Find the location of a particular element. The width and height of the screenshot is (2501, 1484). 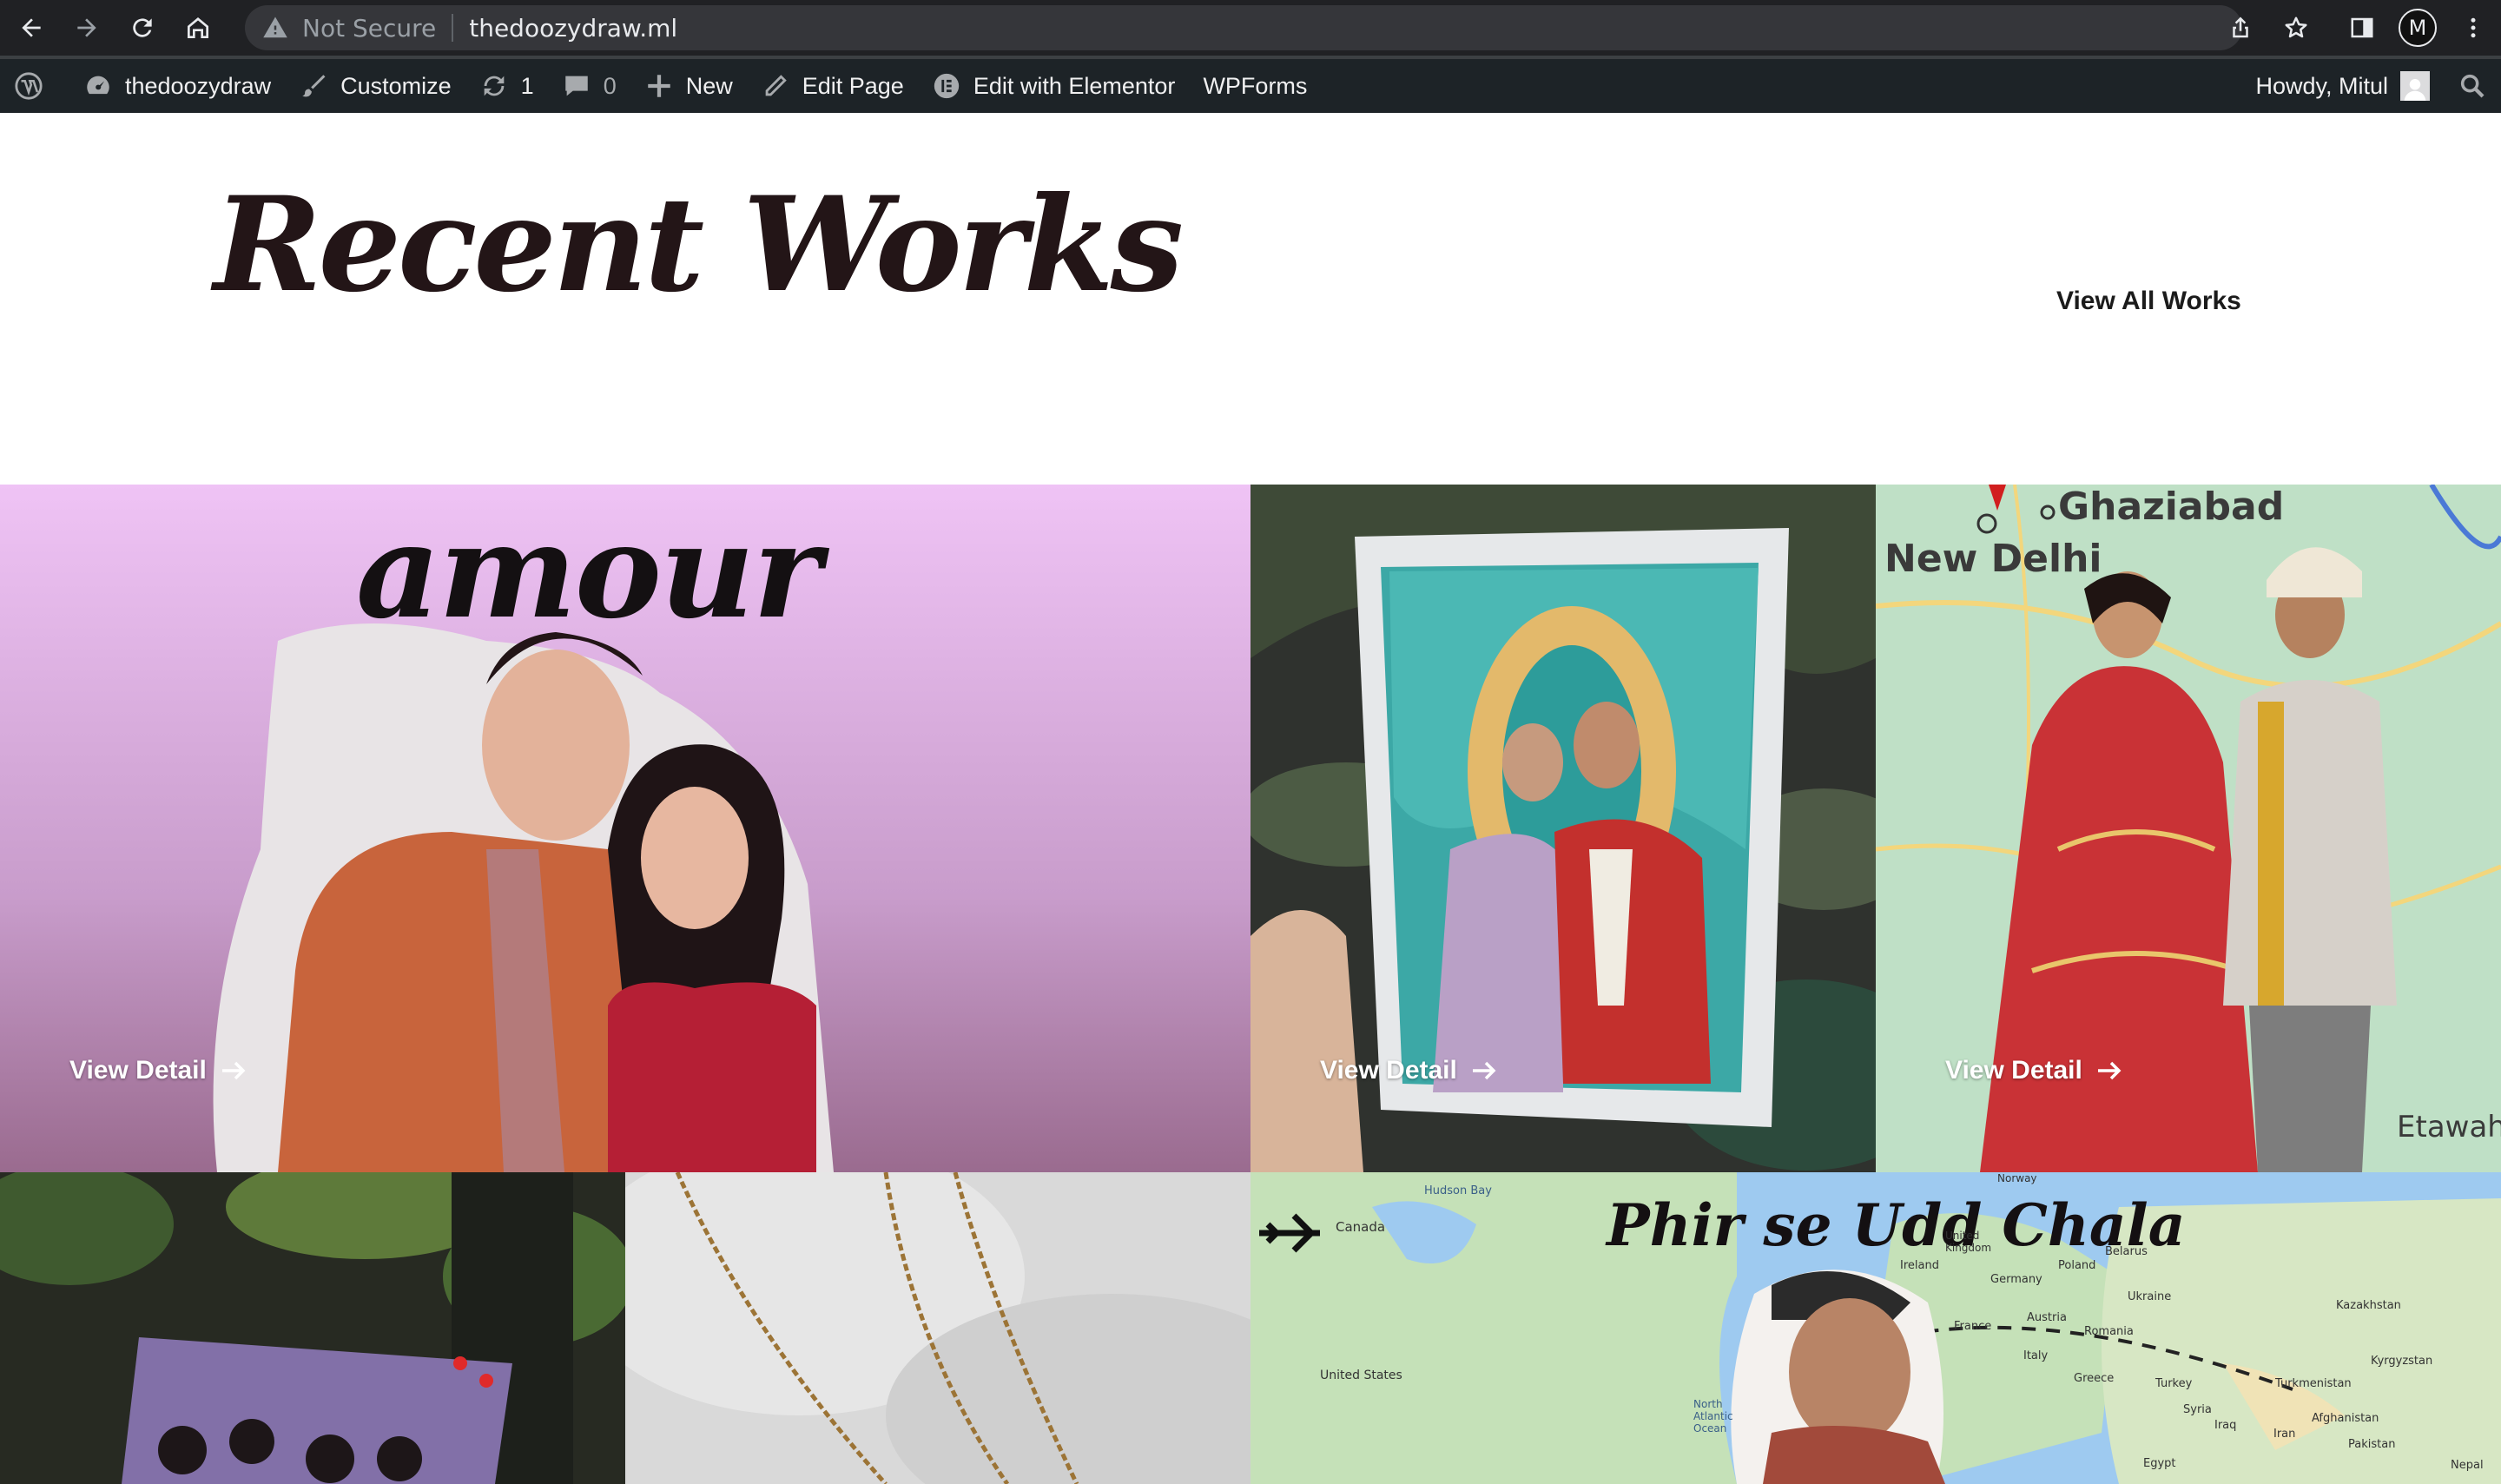

url-text: thedoozydraw.ml is located at coordinates (573, 28).